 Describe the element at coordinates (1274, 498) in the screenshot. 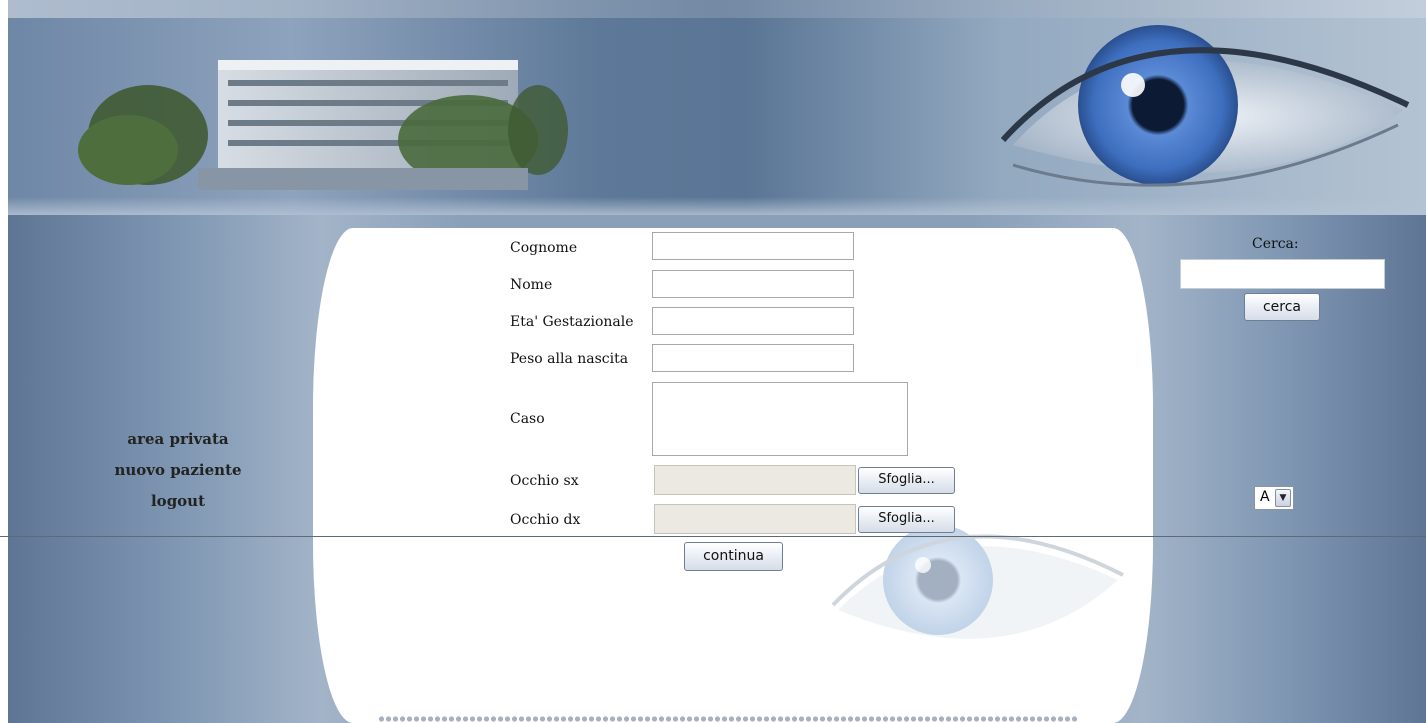

I see `font-size-select: A ▼` at that location.